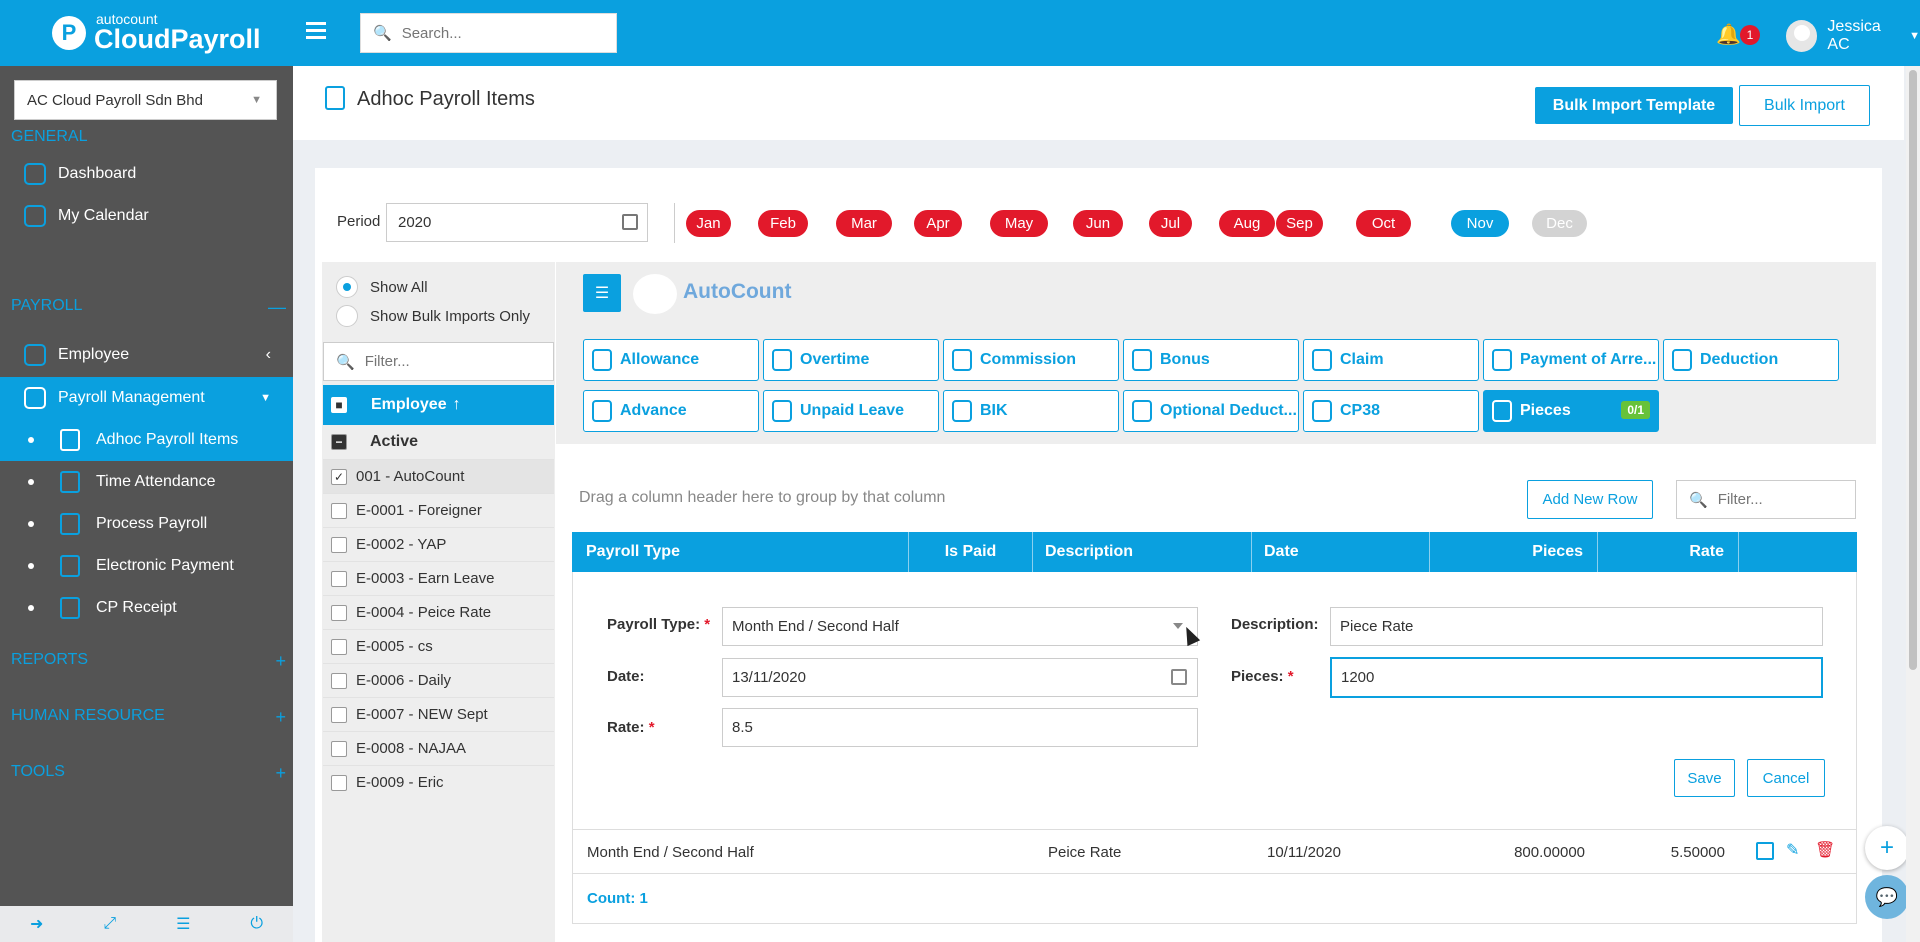 The image size is (1920, 942). I want to click on bell-icon: 🔔, so click(1728, 34).